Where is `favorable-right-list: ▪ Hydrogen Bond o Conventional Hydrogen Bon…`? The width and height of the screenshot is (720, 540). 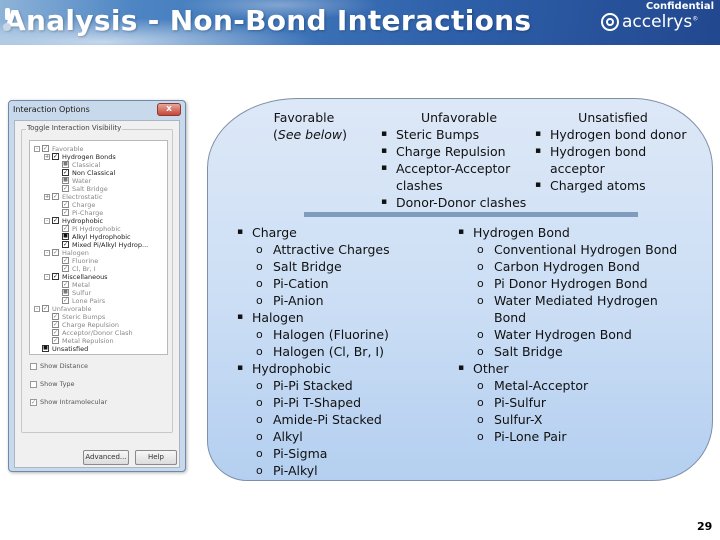 favorable-right-list: ▪ Hydrogen Bond o Conventional Hydrogen Bon… is located at coordinates (567, 334).